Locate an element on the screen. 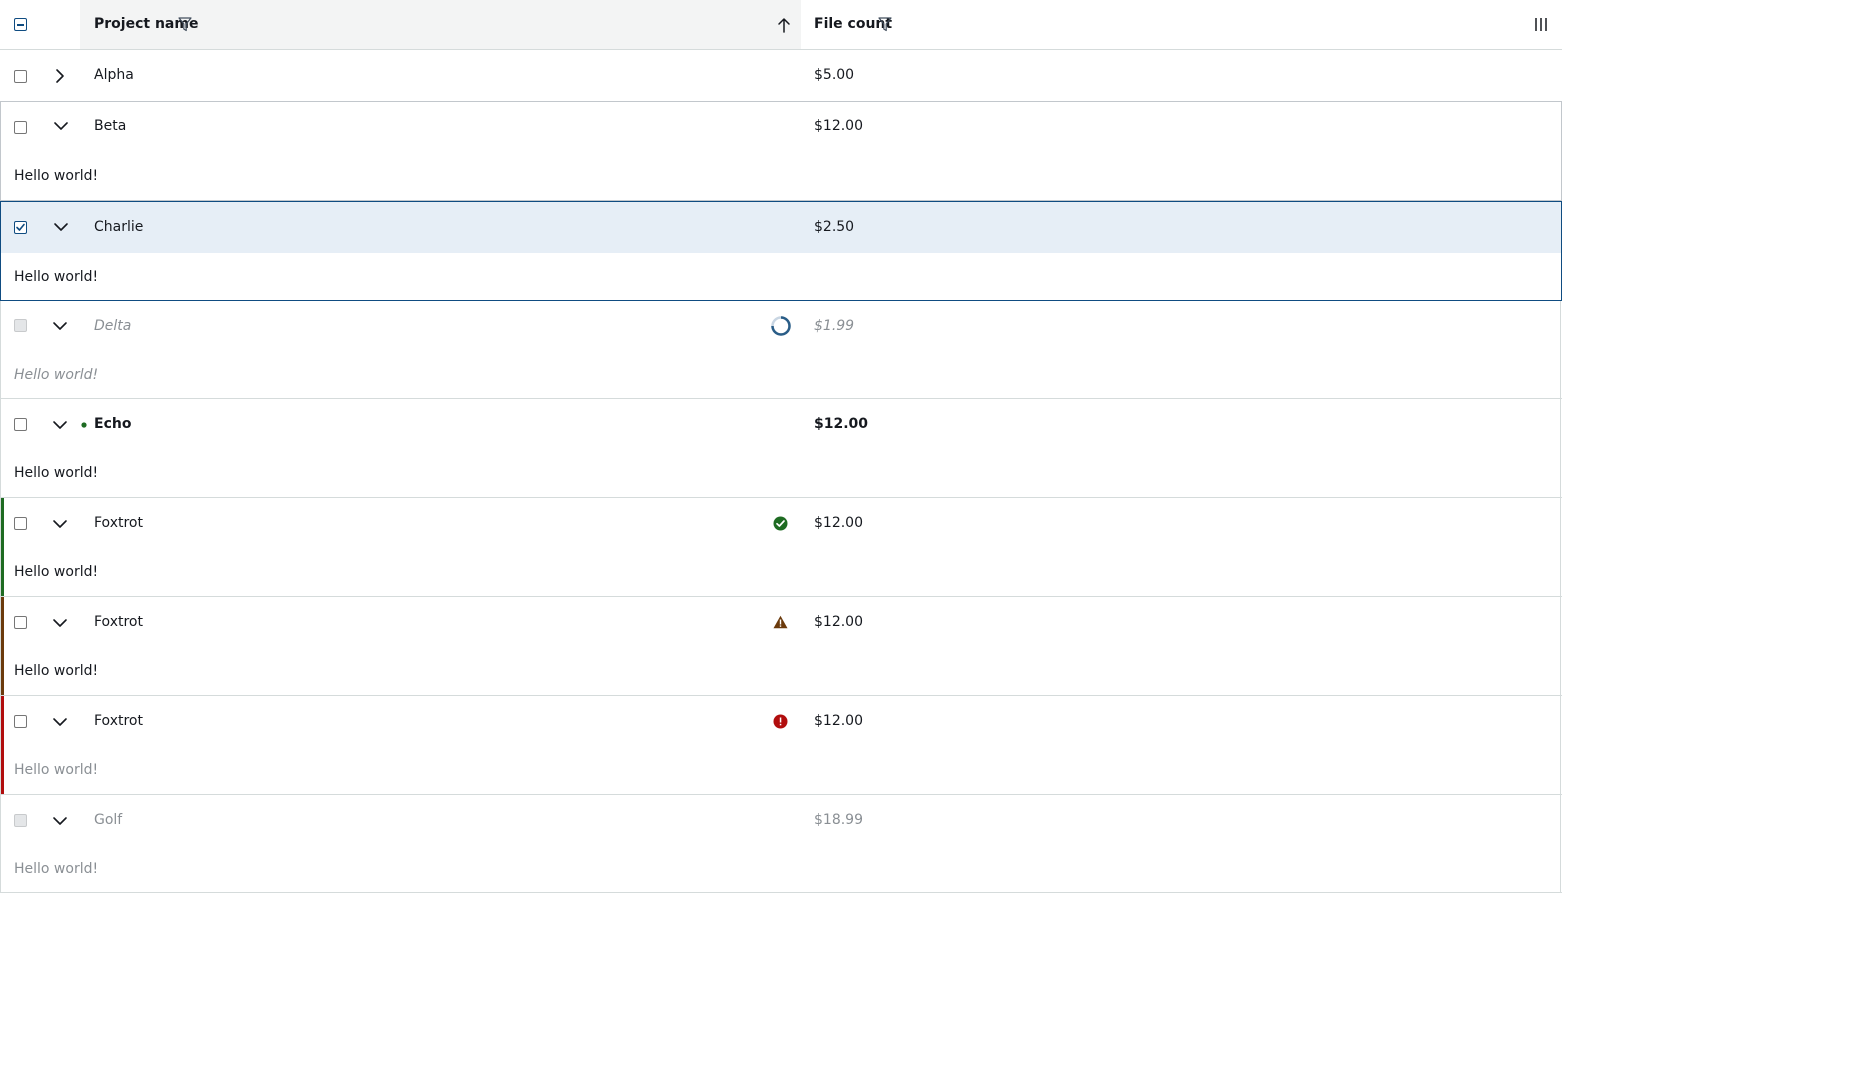 The width and height of the screenshot is (1872, 1066). project-name-cell: Charlie is located at coordinates (119, 227).